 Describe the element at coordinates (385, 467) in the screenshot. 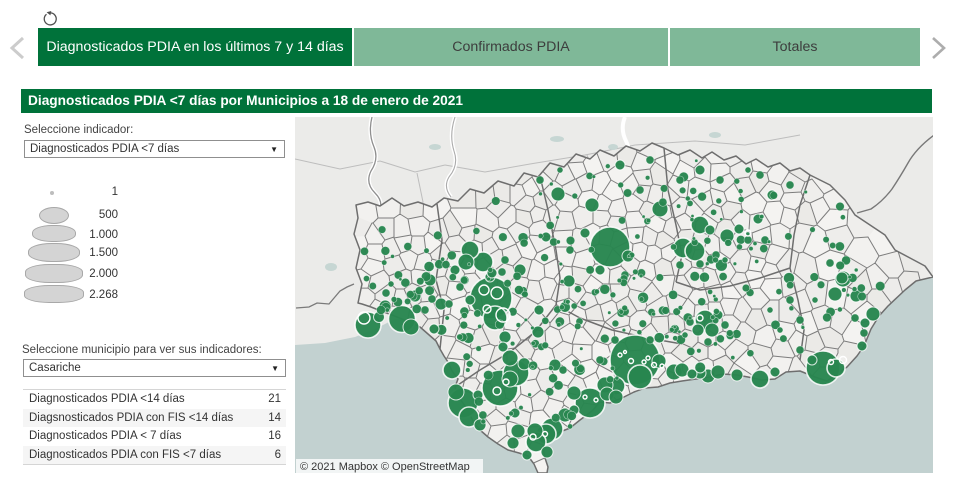

I see `svg-text: © 2021 Mapbox © OpenStreetMap` at that location.